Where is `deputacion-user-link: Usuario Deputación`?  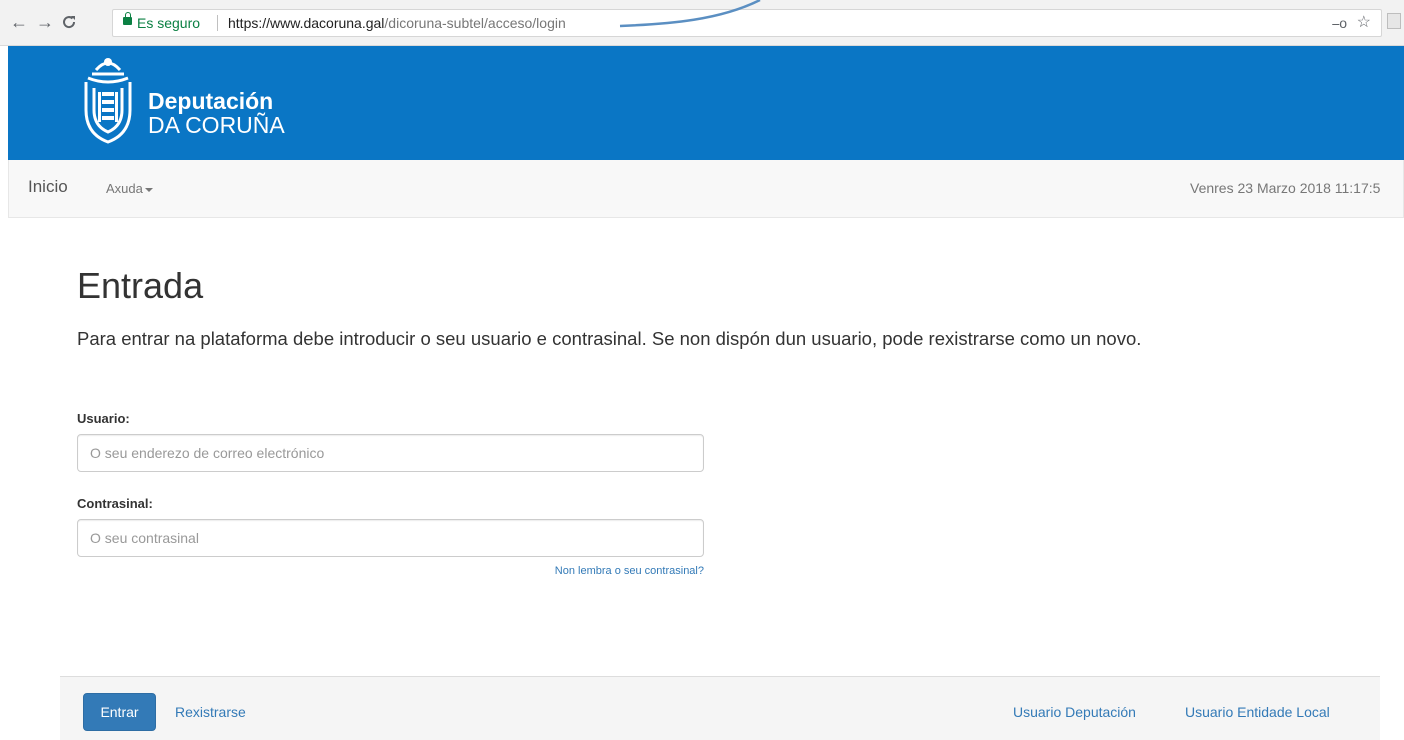
deputacion-user-link: Usuario Deputación is located at coordinates (1074, 712).